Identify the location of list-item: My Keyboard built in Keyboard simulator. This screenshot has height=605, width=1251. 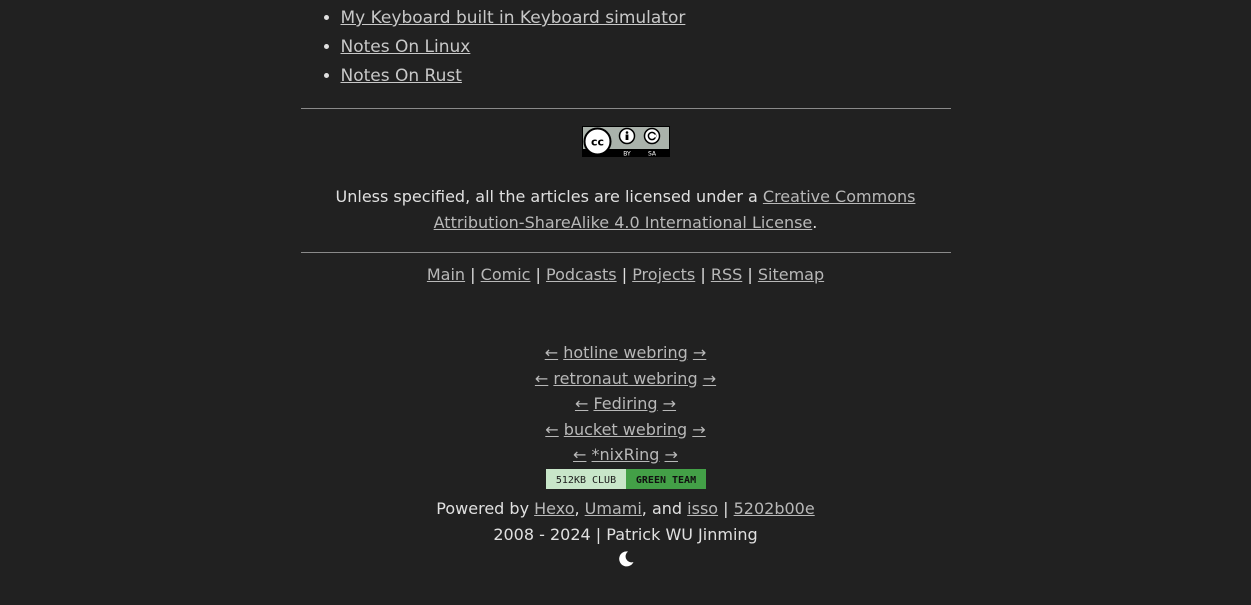
(646, 18).